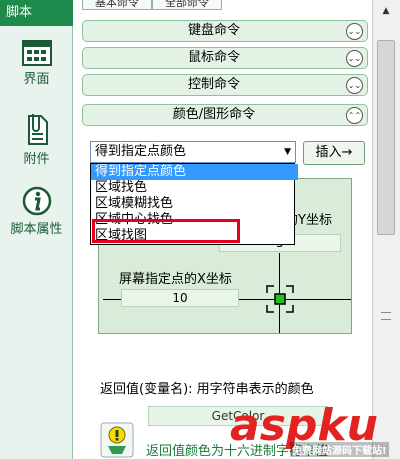 This screenshot has height=459, width=400. Describe the element at coordinates (166, 231) in the screenshot. I see `annotation-highlight-box` at that location.